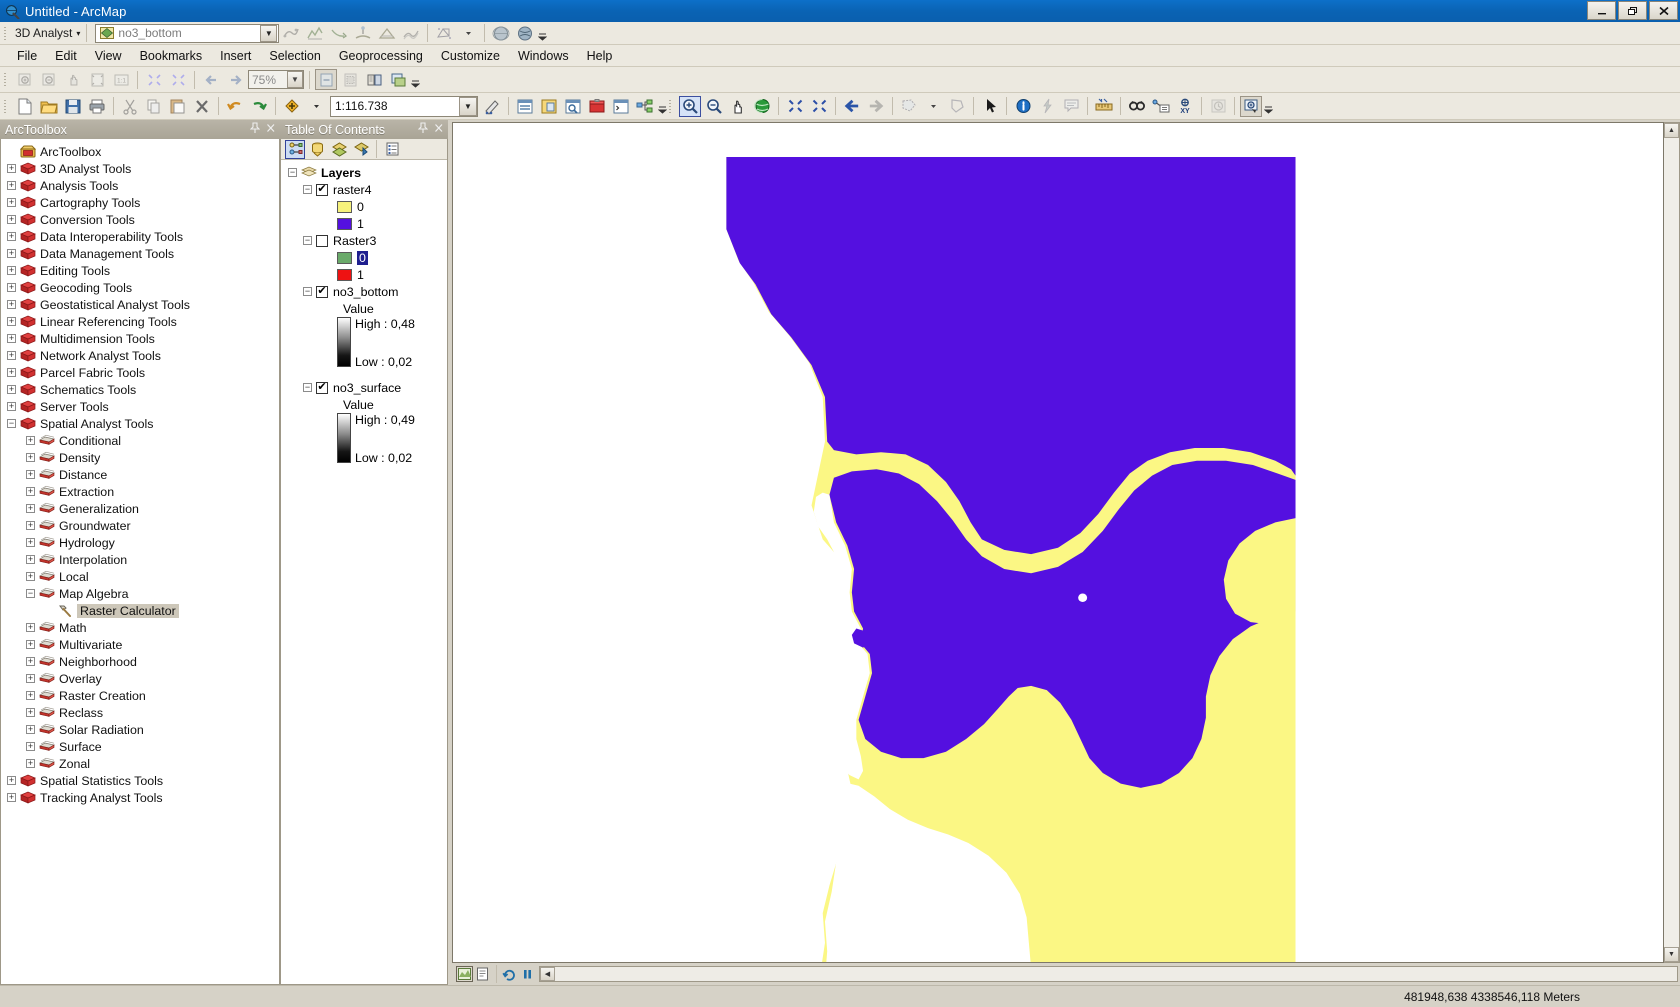 The image size is (1680, 1007). I want to click on toolset-node-9: − Map Algebra, so click(140, 593).